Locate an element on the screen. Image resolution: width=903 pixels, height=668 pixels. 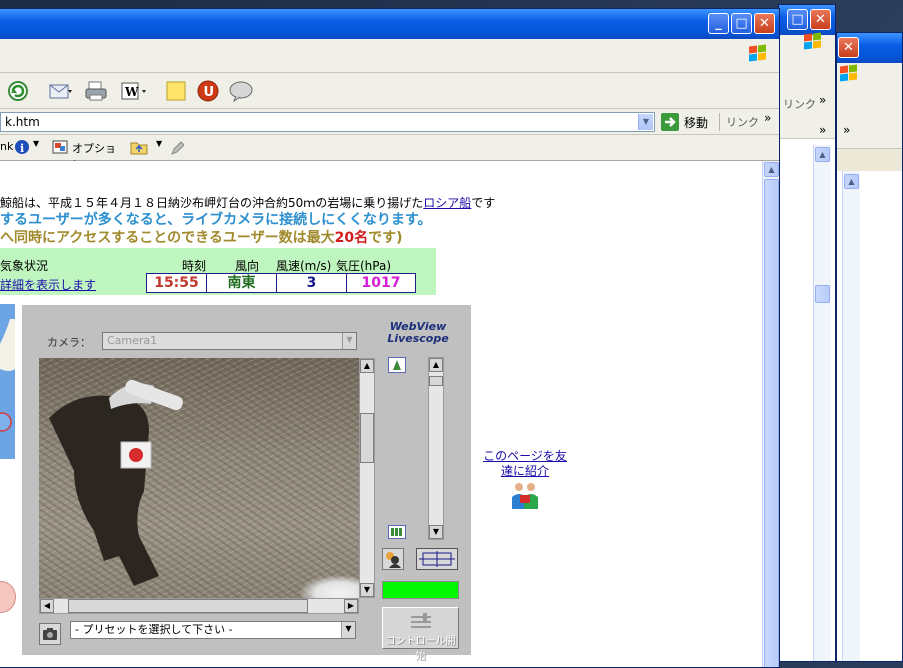
share-link-line-1: このページを友 is located at coordinates (525, 456).